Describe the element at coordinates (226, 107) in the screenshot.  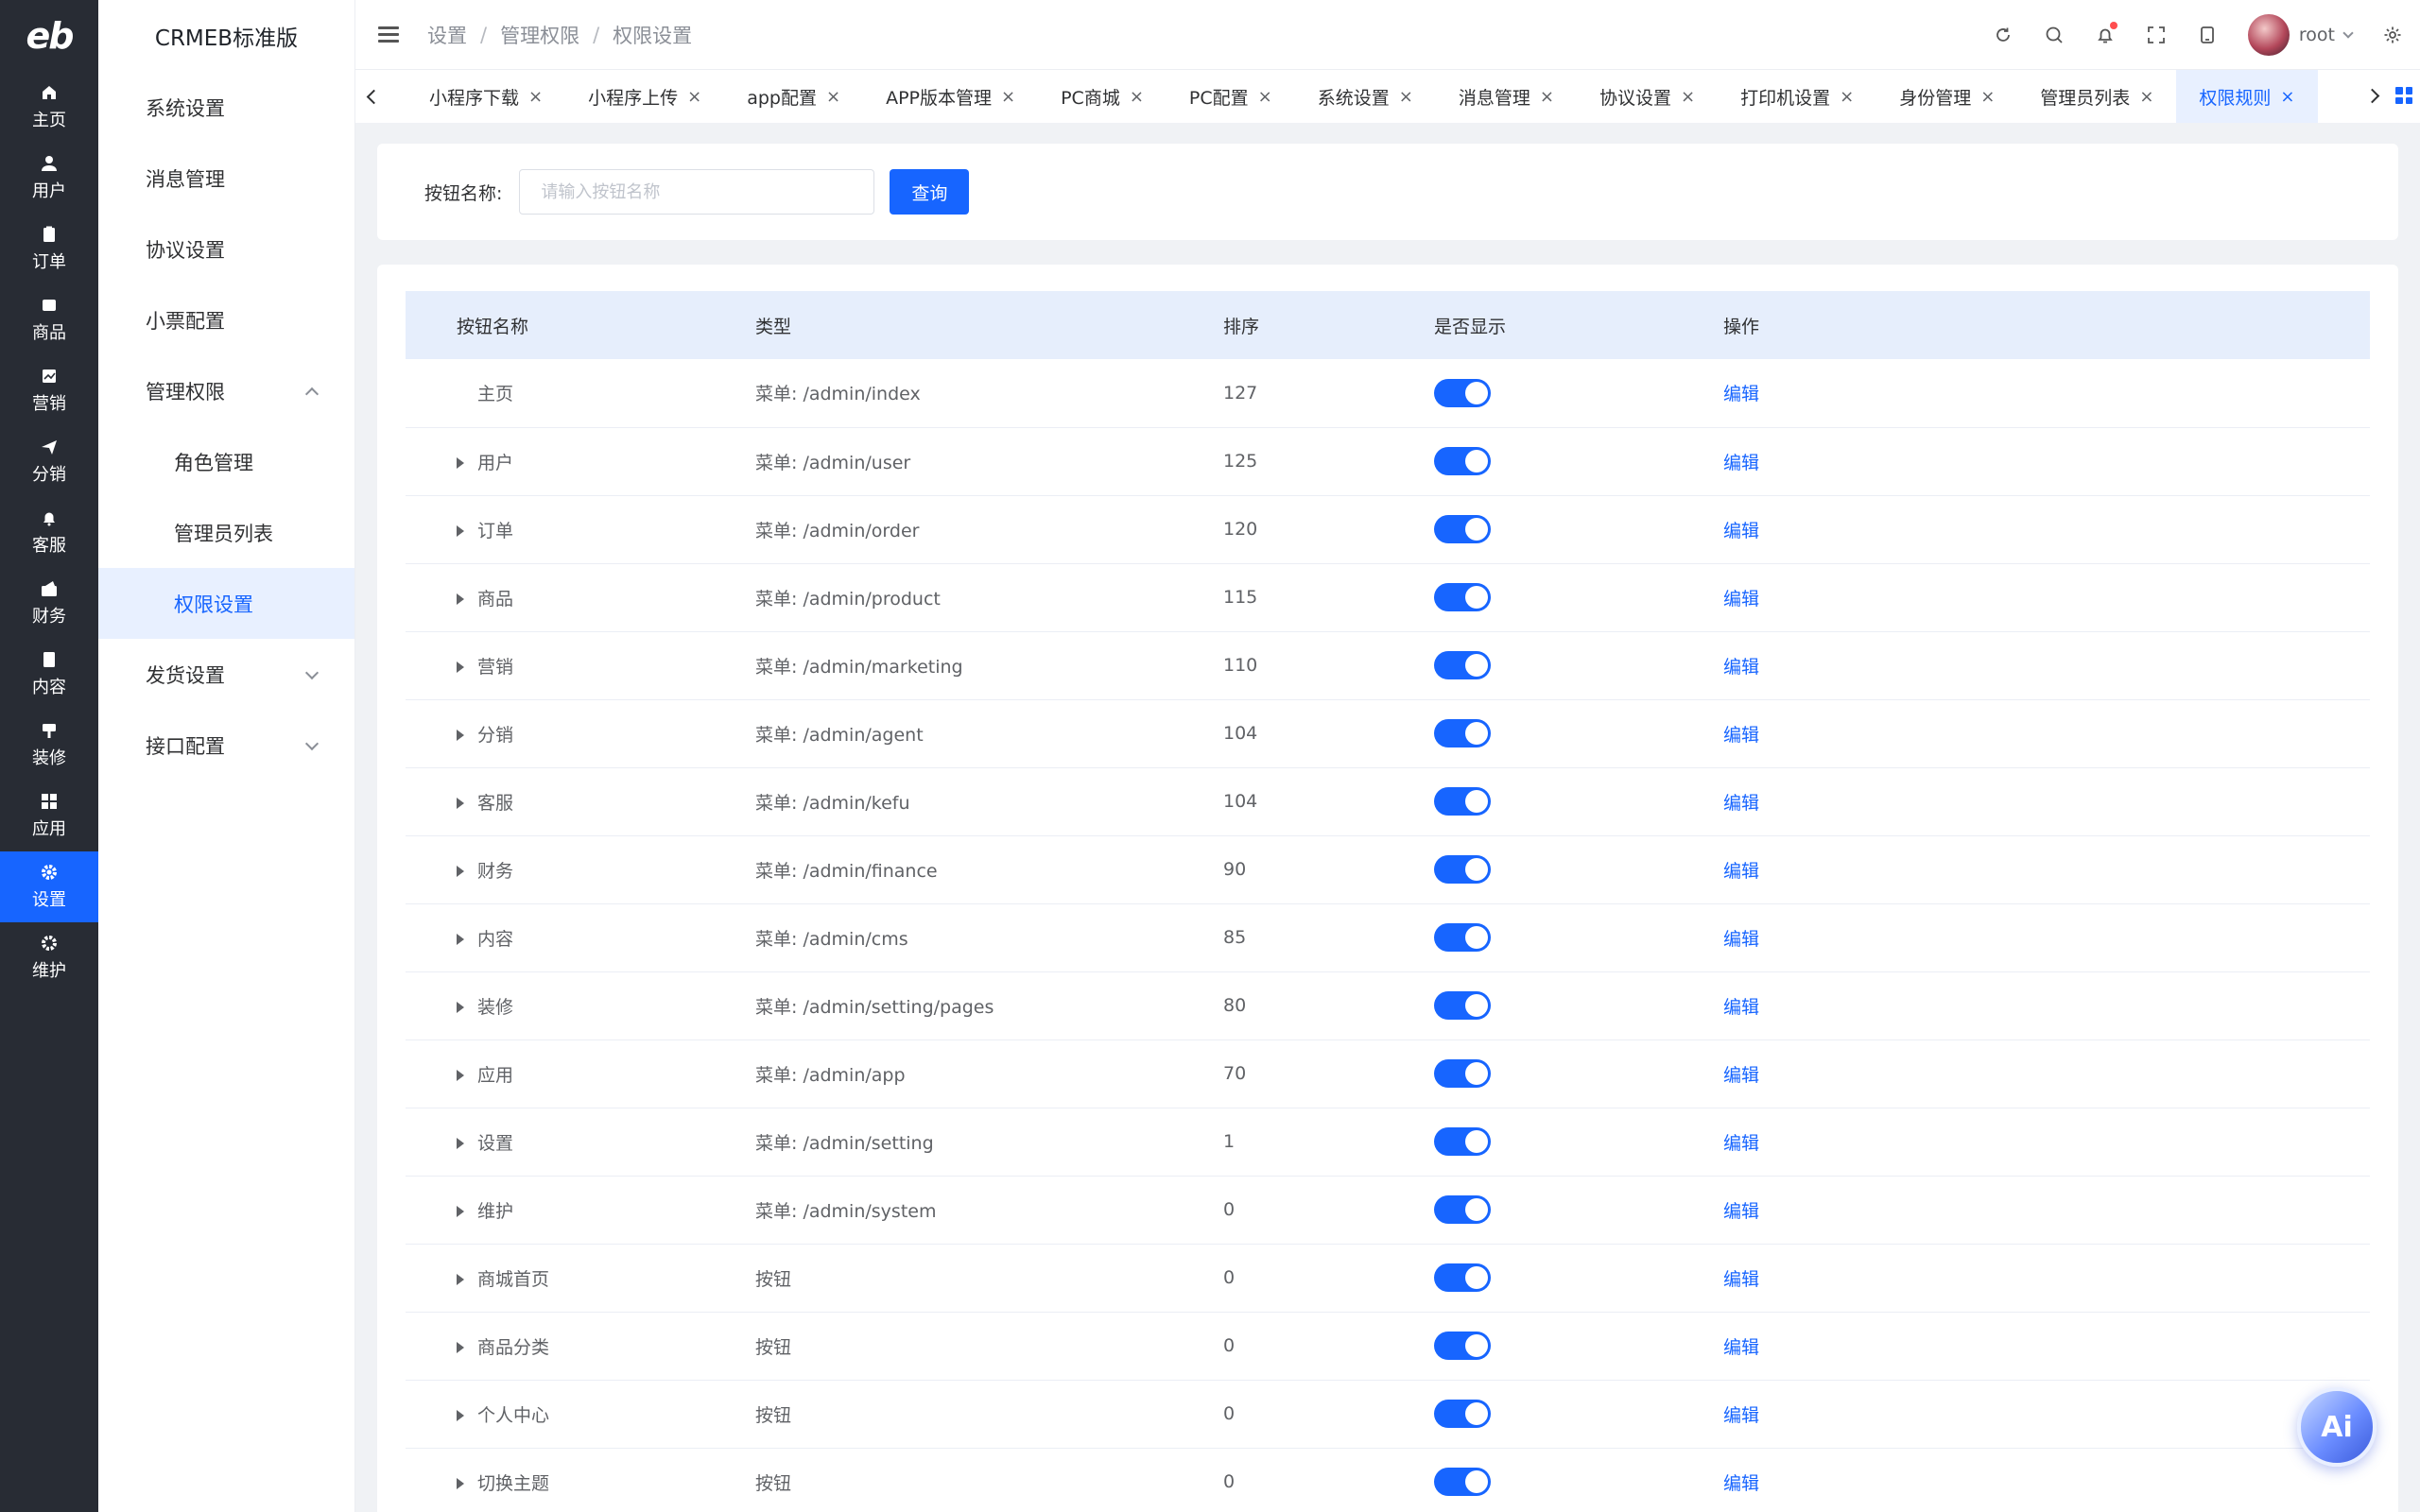
I see `sidebar-item-0: 系统设置` at that location.